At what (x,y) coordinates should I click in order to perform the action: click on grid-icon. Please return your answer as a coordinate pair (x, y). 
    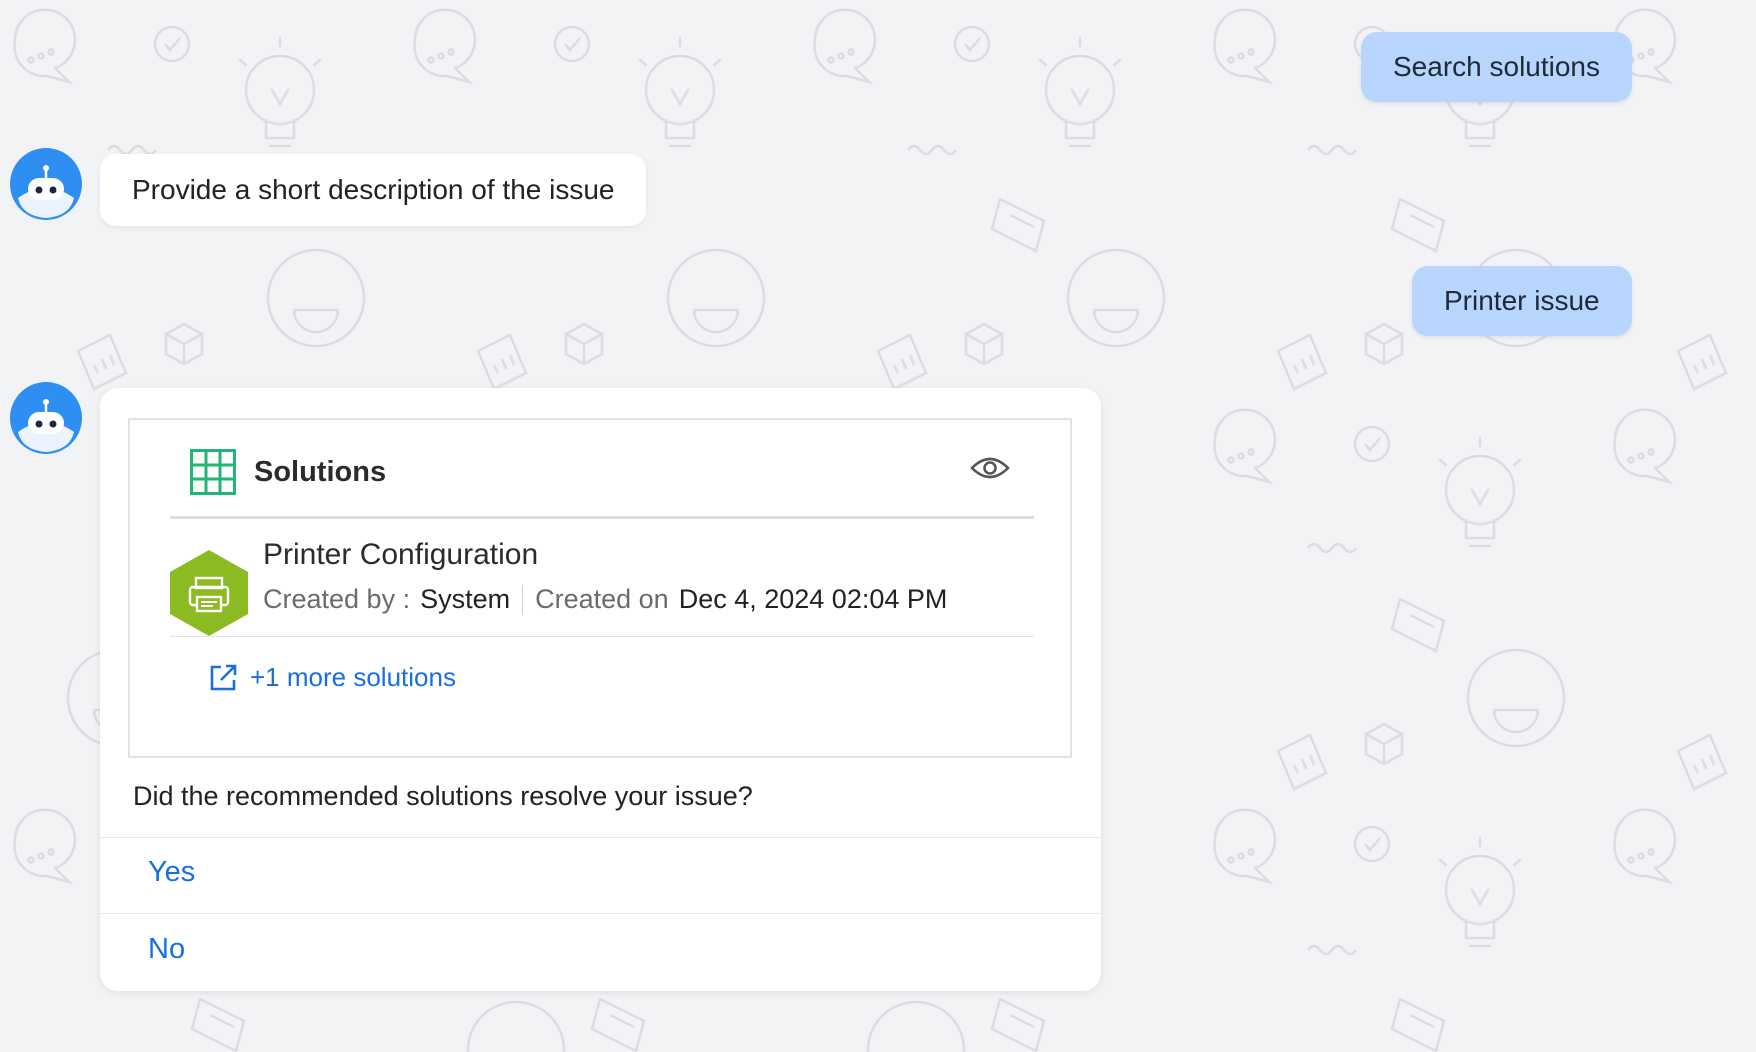
    Looking at the image, I should click on (213, 472).